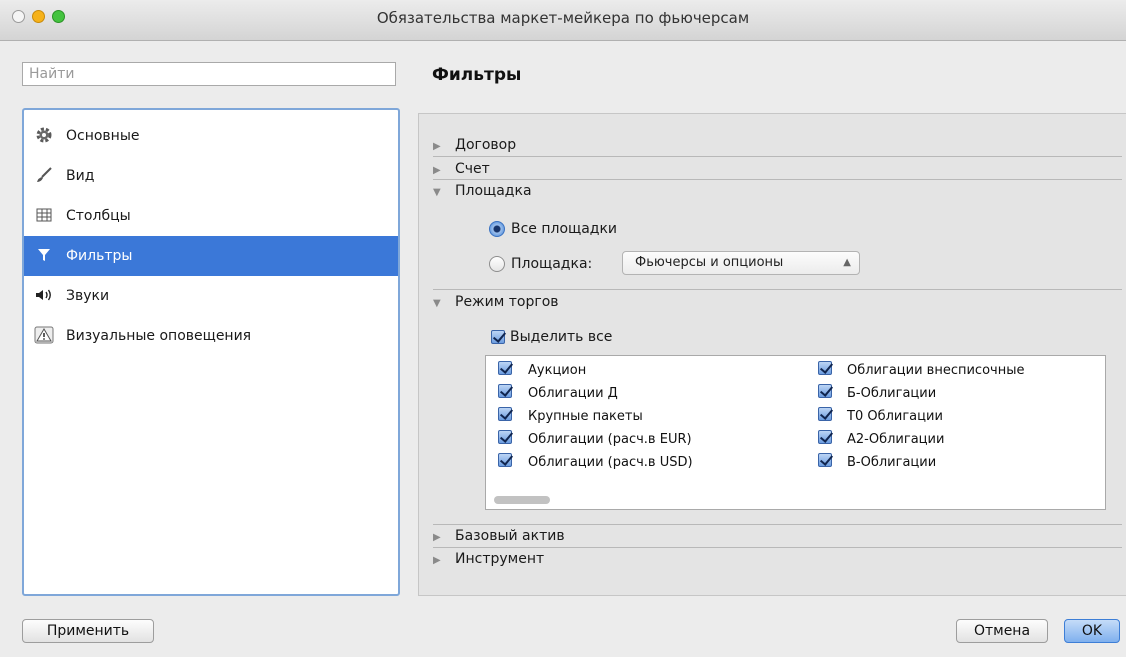 The image size is (1126, 657). I want to click on page-title: Фильтры, so click(477, 75).